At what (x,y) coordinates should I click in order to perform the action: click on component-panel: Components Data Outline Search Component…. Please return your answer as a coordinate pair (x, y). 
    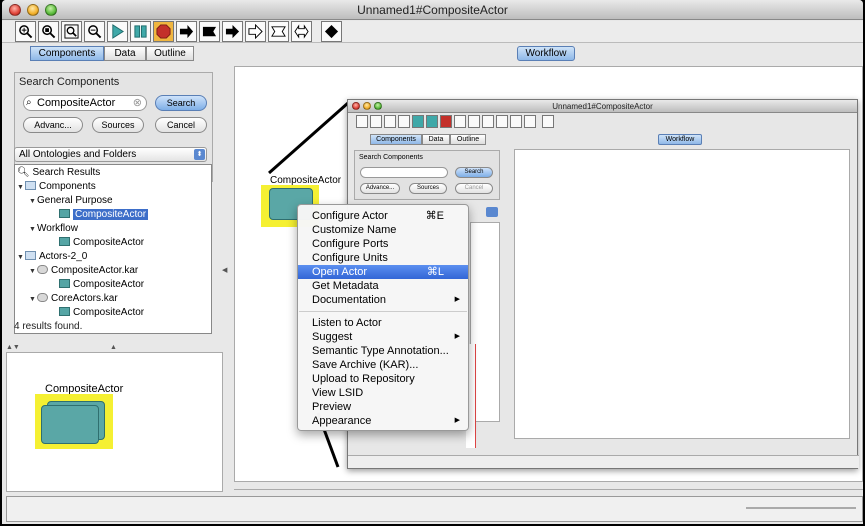
    Looking at the image, I should click on (114, 195).